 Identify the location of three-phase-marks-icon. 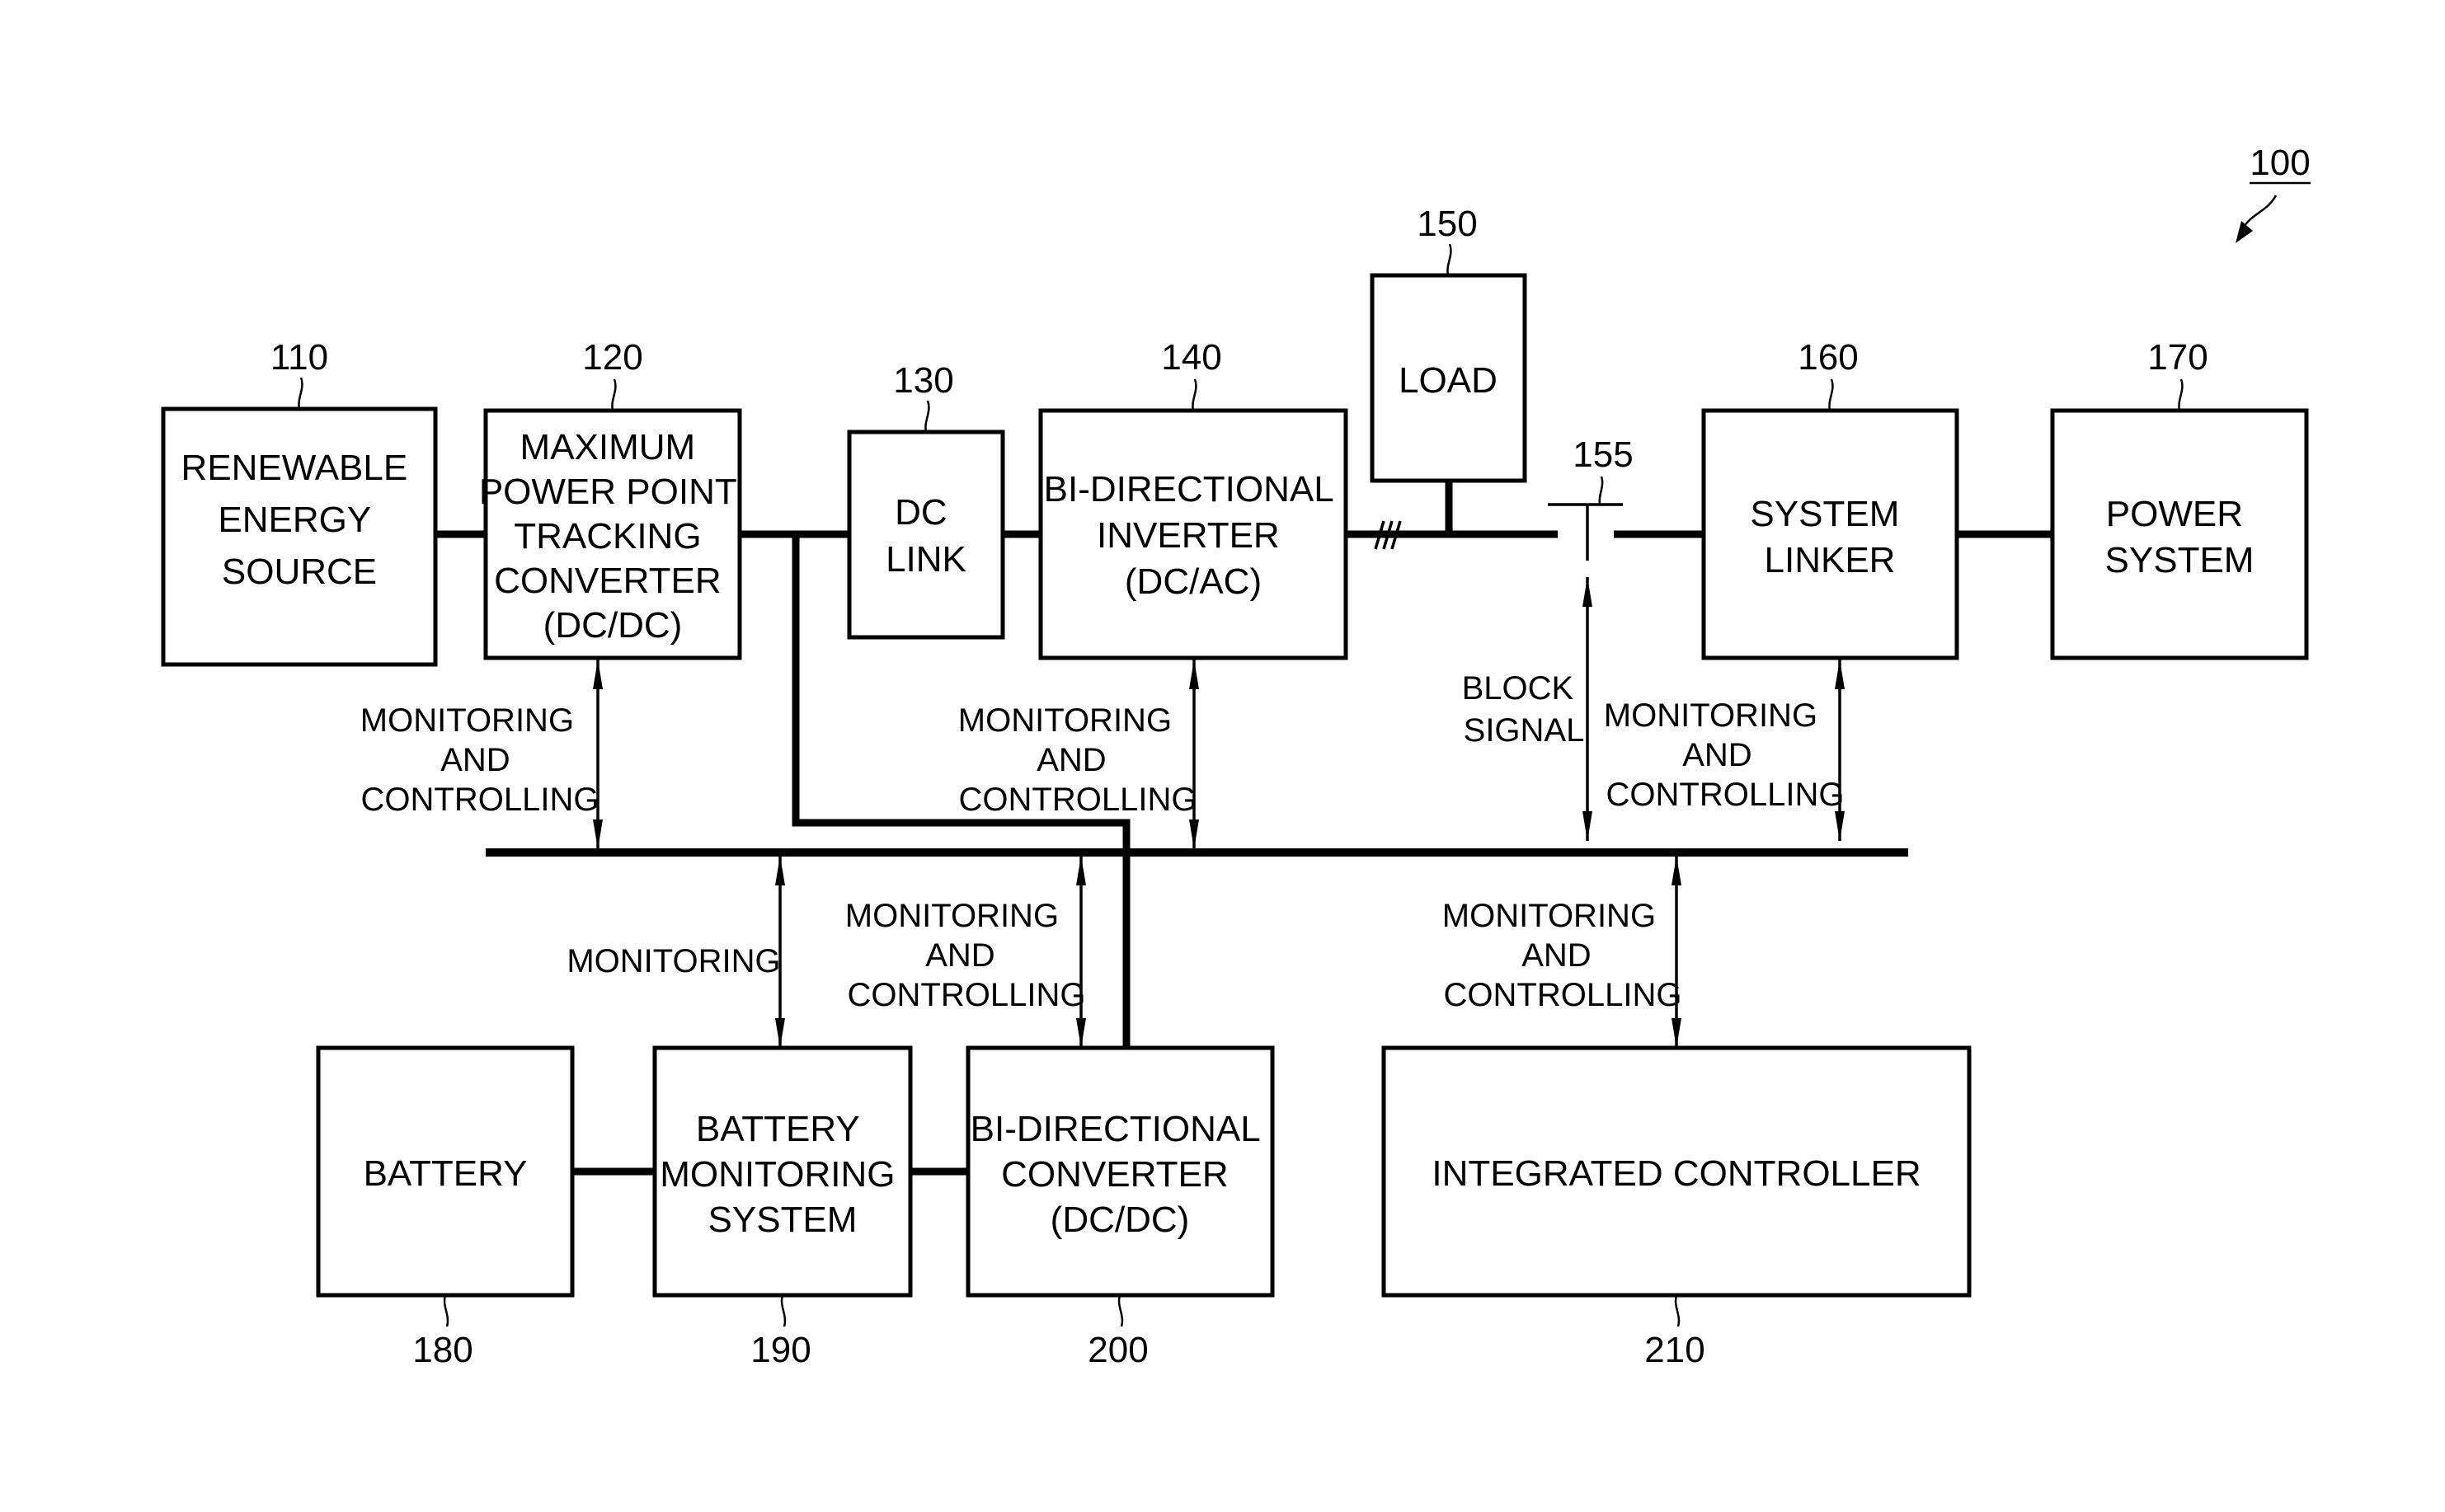
(1388, 535).